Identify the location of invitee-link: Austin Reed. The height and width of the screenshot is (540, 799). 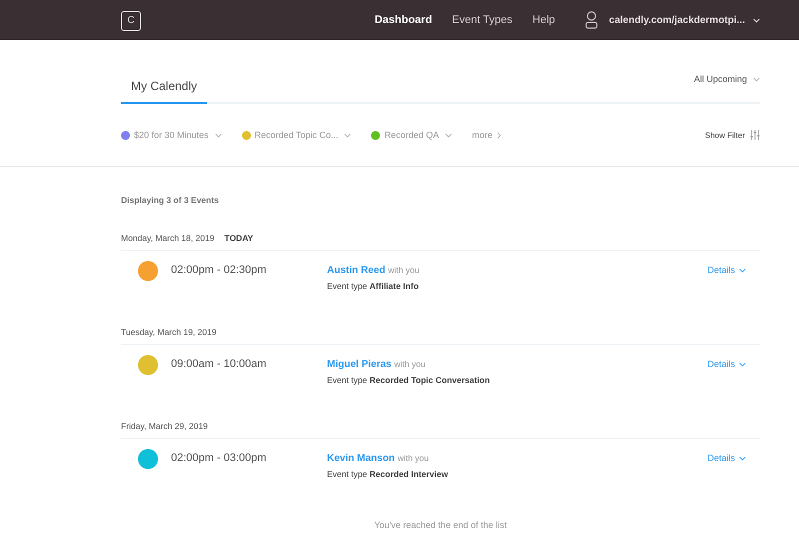
(356, 270).